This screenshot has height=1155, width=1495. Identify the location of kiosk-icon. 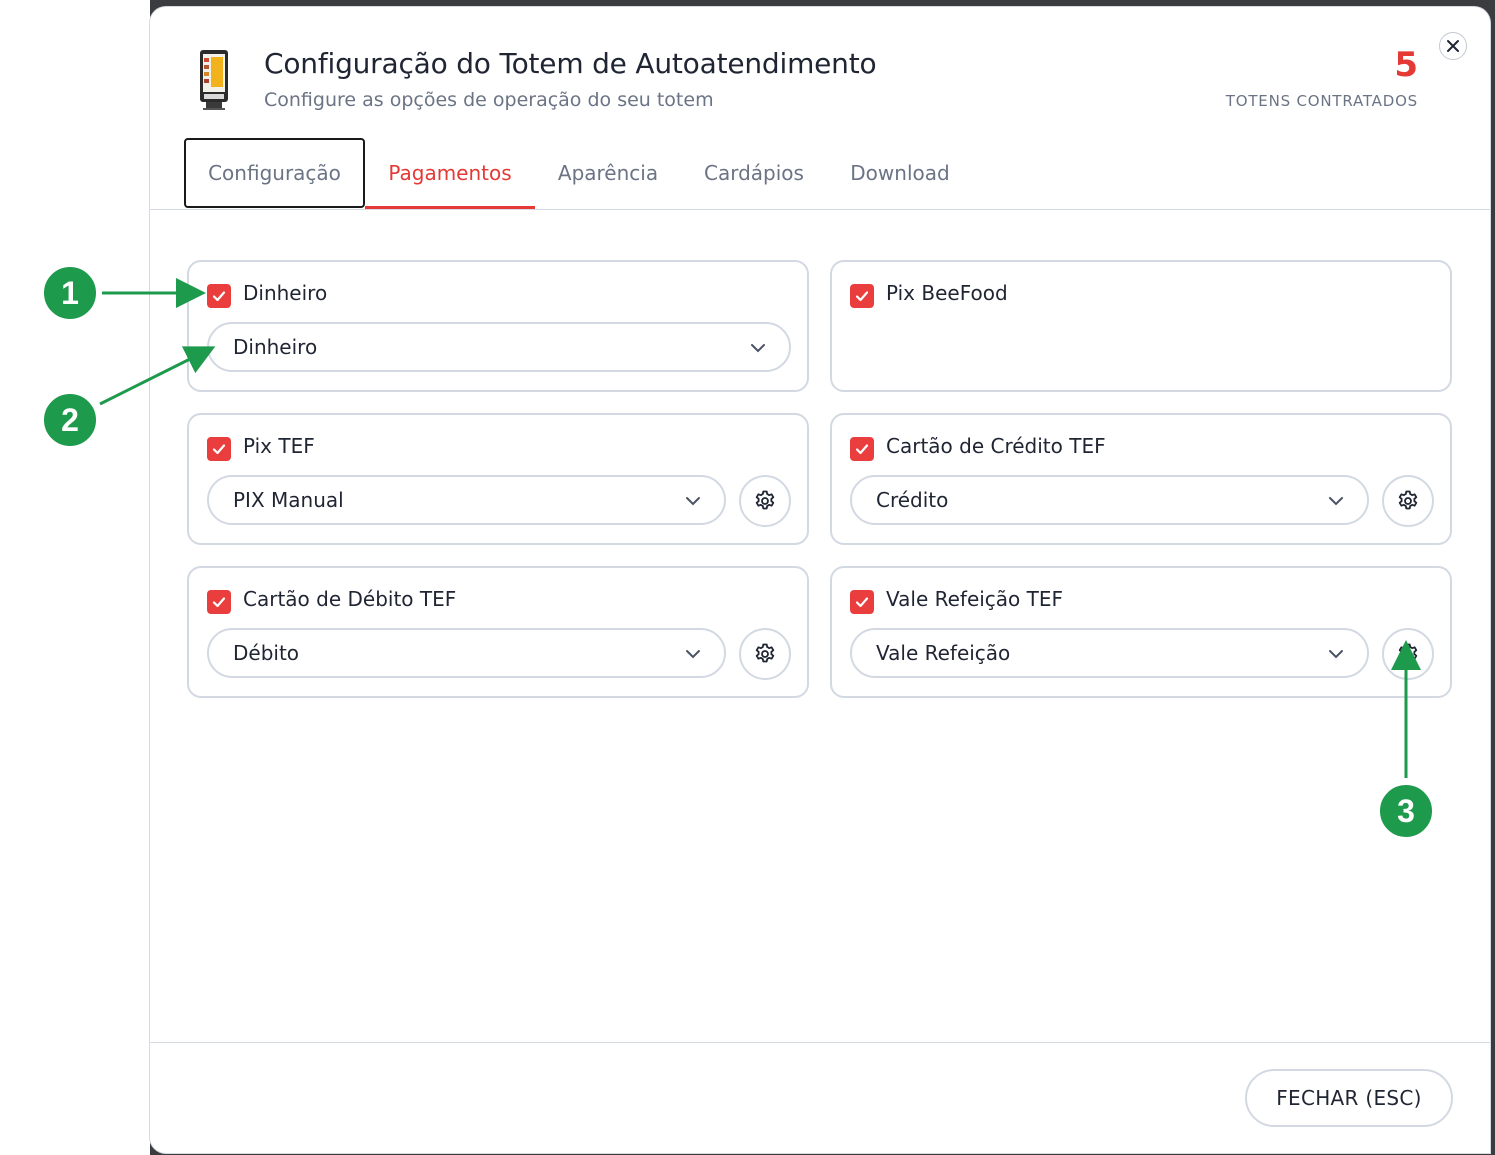
(214, 80).